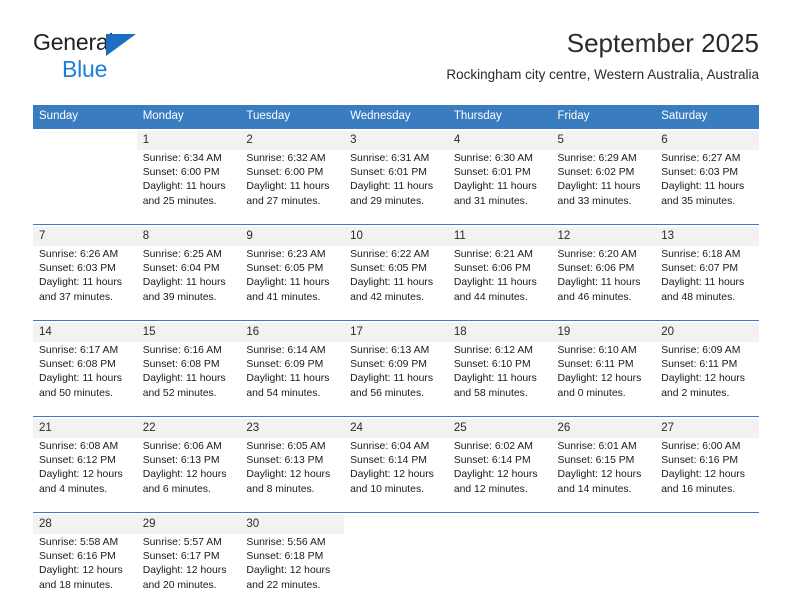 The height and width of the screenshot is (612, 792). What do you see at coordinates (603, 428) in the screenshot?
I see `day-number: 26` at bounding box center [603, 428].